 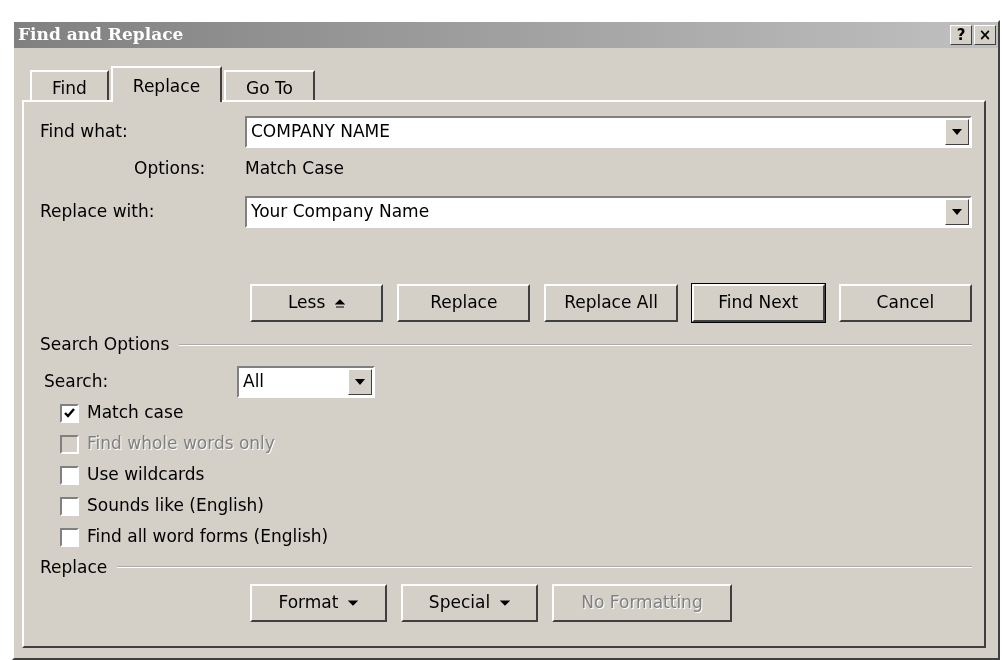 I want to click on checkbox-label: Match case, so click(x=135, y=413).